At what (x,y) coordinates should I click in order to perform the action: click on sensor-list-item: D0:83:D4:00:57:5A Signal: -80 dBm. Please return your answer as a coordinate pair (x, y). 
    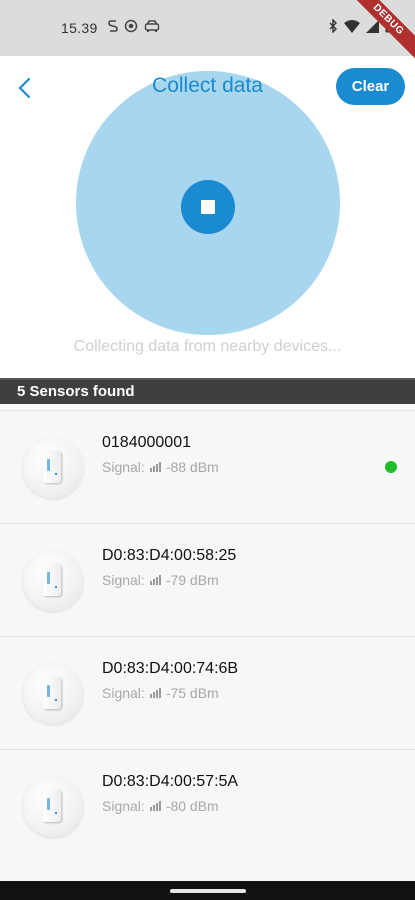
    Looking at the image, I should click on (207, 805).